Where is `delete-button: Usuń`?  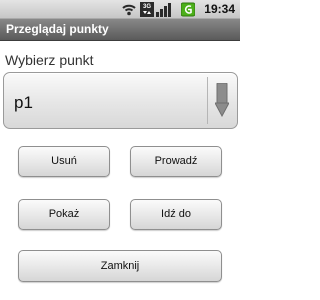
delete-button: Usuń is located at coordinates (64, 161).